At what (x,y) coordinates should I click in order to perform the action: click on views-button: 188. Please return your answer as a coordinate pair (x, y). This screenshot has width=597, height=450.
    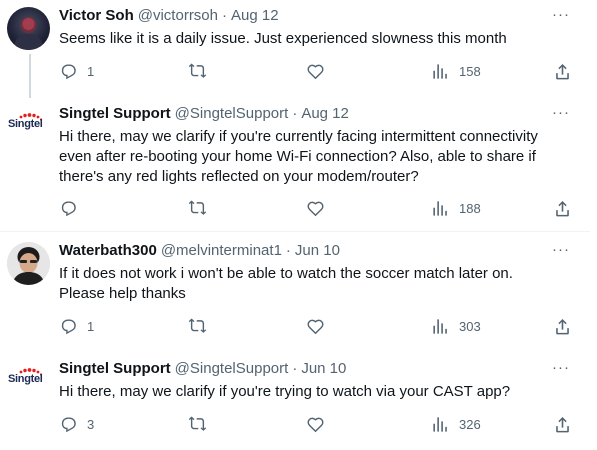
    Looking at the image, I should click on (456, 208).